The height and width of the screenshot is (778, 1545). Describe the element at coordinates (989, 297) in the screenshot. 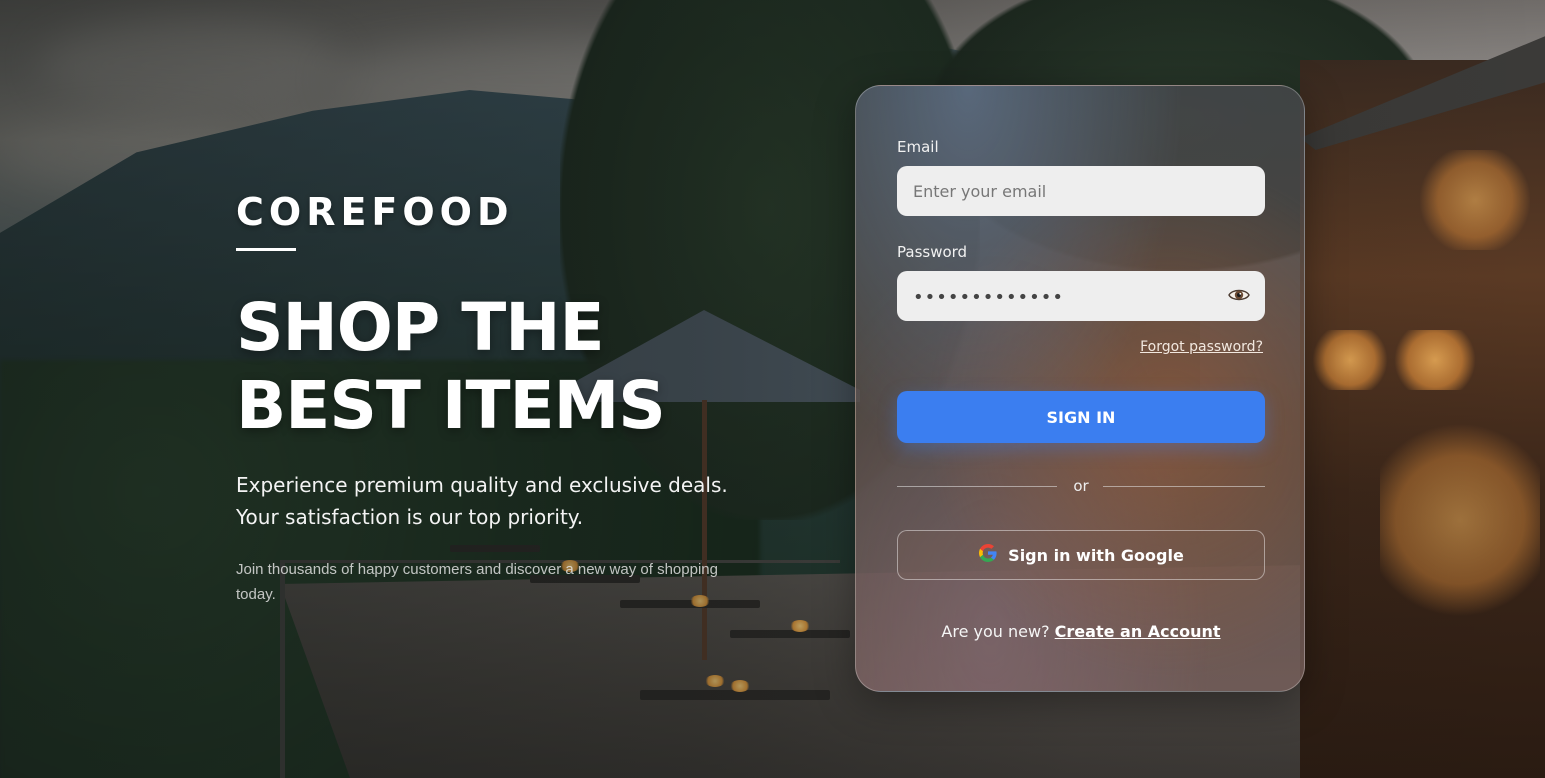

I see `password-value: •••••••••••••` at that location.